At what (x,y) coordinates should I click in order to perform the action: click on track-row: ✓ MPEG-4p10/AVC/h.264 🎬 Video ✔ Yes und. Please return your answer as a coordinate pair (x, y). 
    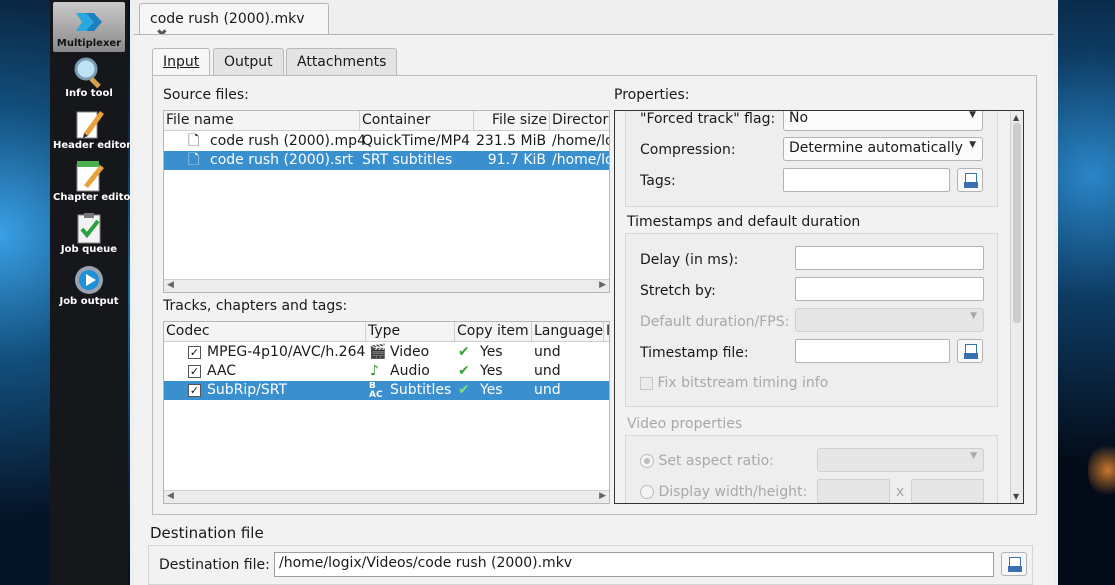
    Looking at the image, I should click on (386, 352).